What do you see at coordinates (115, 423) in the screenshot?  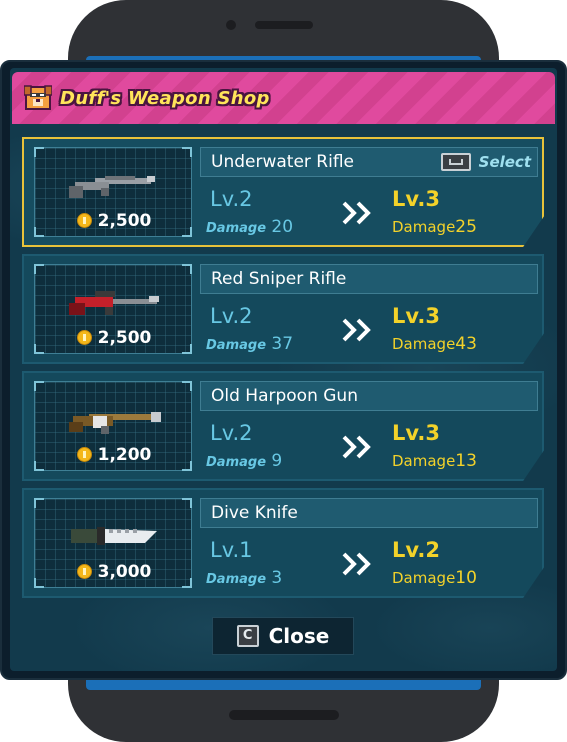 I see `harpoon-gun-icon` at bounding box center [115, 423].